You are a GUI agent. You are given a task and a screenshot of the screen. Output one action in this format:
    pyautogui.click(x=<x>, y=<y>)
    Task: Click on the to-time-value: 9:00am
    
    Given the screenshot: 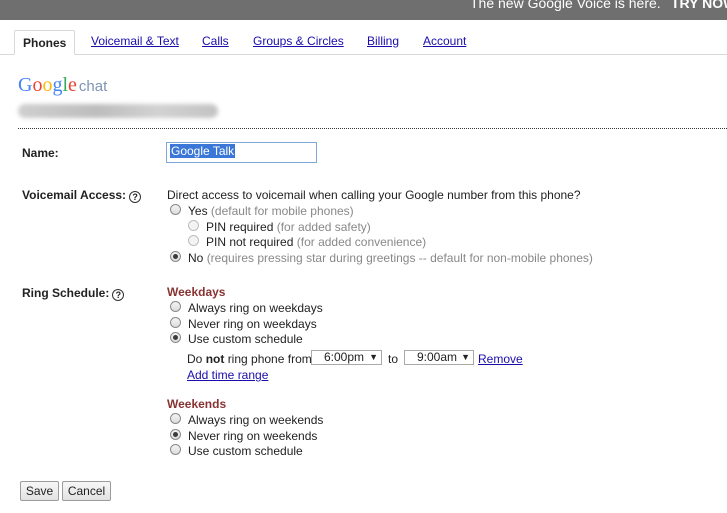 What is the action you would take?
    pyautogui.click(x=437, y=357)
    